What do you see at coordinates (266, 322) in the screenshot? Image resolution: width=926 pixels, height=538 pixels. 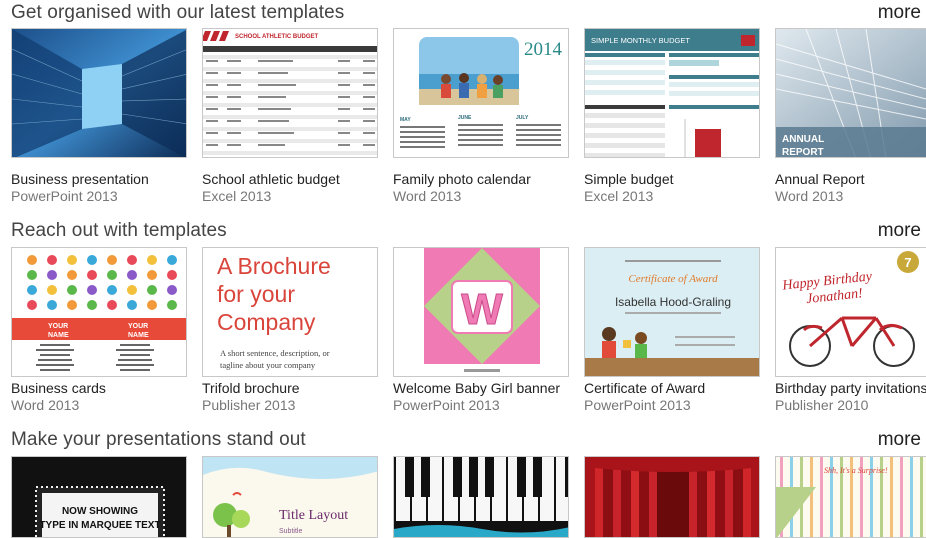 I see `thumb-line-3: Company` at bounding box center [266, 322].